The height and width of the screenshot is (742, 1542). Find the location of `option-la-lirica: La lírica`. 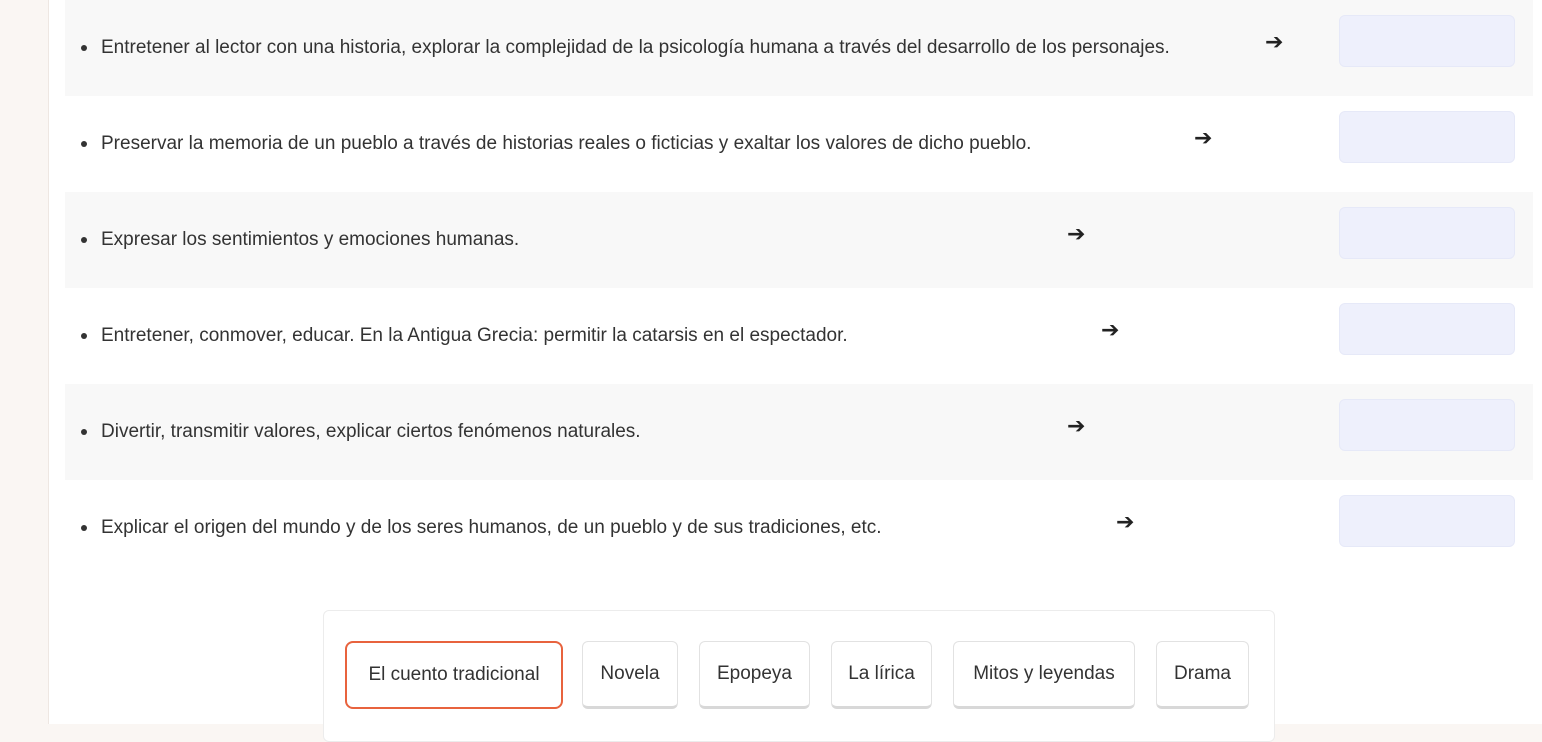

option-la-lirica: La lírica is located at coordinates (881, 675).